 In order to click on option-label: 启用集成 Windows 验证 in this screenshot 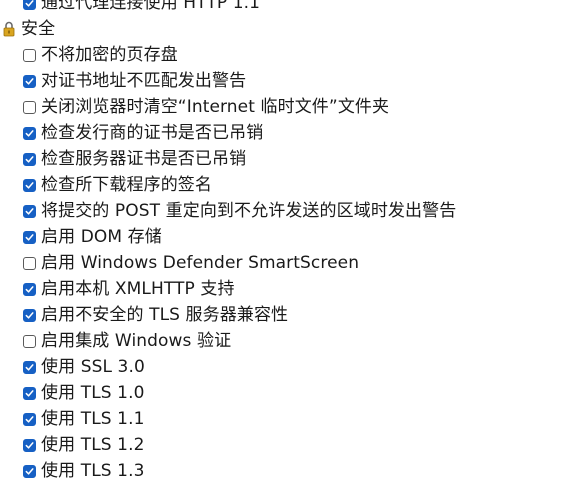, I will do `click(136, 341)`.